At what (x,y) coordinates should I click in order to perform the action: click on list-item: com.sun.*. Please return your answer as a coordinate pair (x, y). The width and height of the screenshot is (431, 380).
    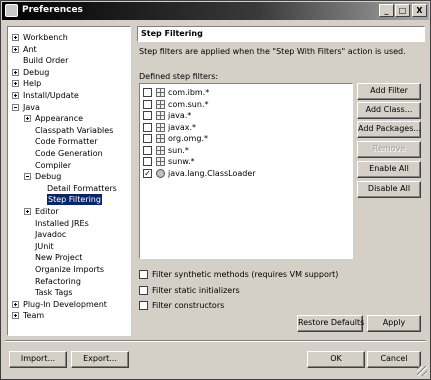
    Looking at the image, I should click on (243, 104).